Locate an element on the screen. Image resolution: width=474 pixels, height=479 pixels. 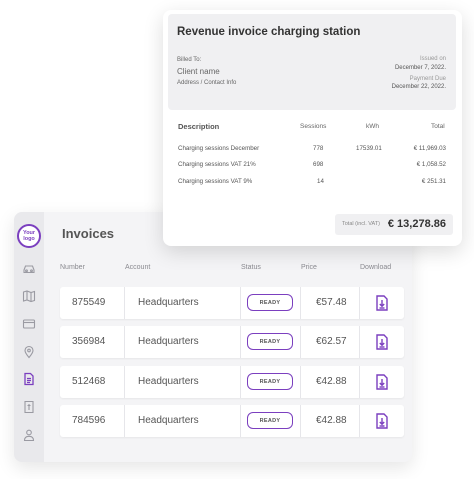
payment-due-date: December 22, 2022. is located at coordinates (418, 87).